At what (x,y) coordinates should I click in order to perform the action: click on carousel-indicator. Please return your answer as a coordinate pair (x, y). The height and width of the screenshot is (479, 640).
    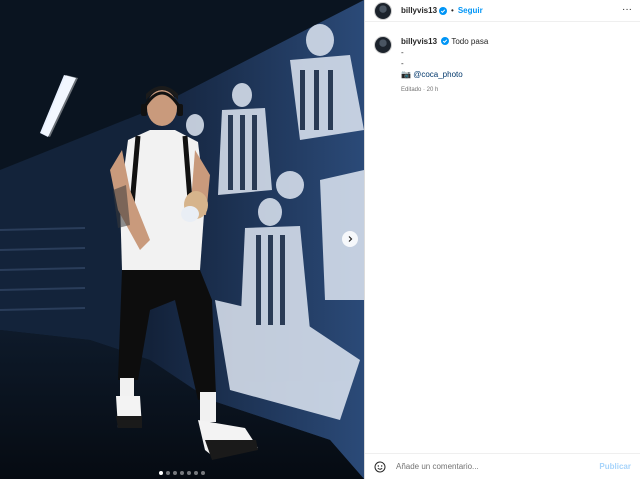
    Looking at the image, I should click on (182, 473).